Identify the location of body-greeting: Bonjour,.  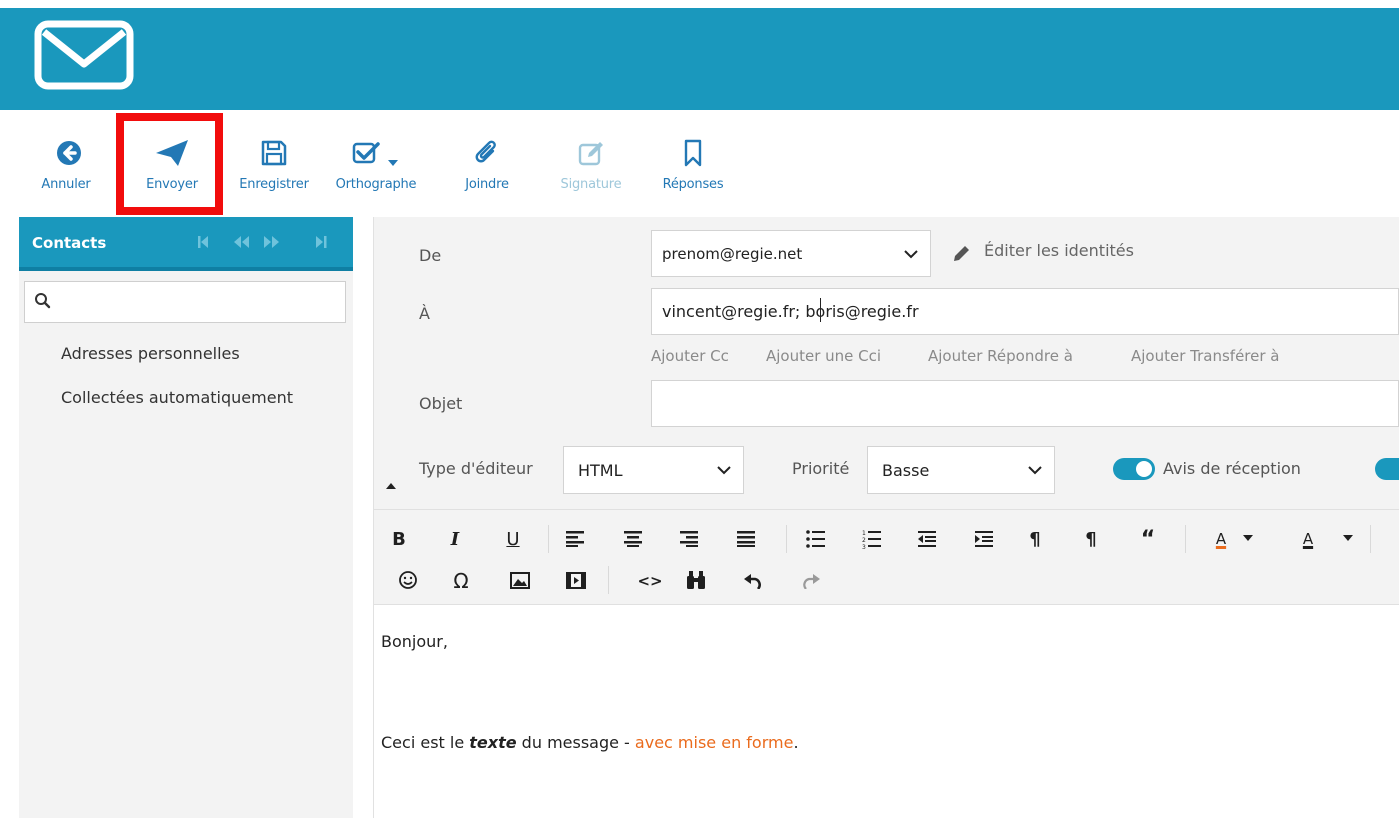
(414, 641).